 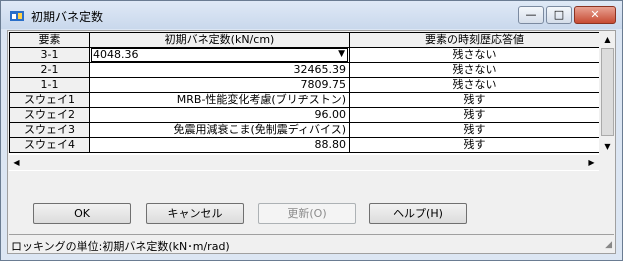 What do you see at coordinates (17, 16) in the screenshot?
I see `app-icon` at bounding box center [17, 16].